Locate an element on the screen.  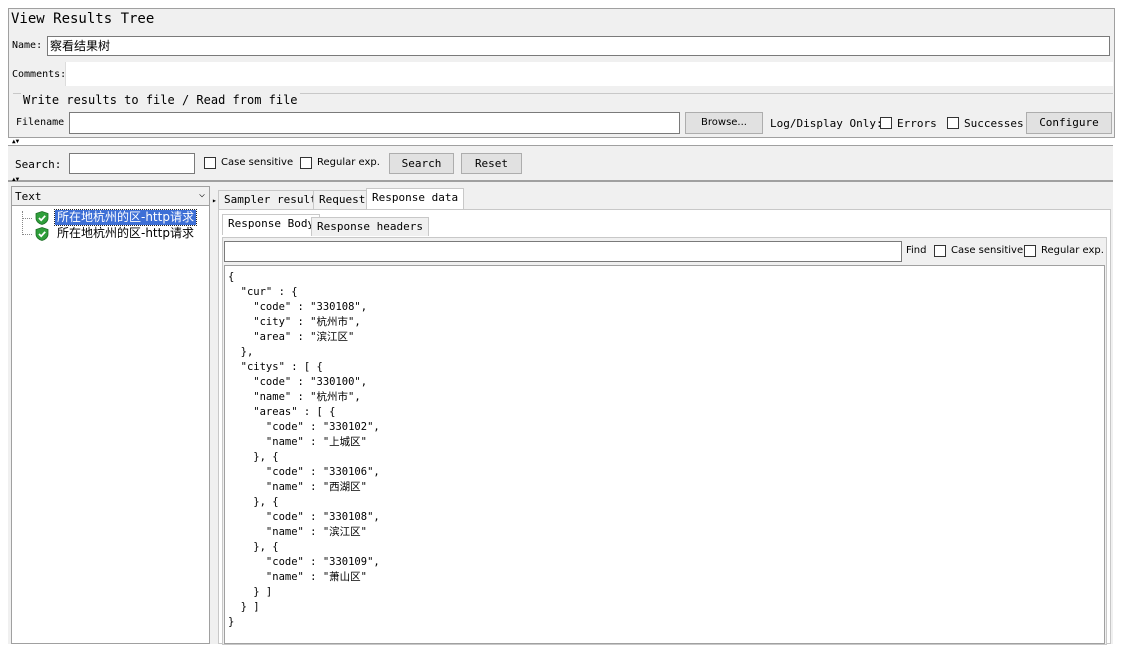
comments-input is located at coordinates (589, 74).